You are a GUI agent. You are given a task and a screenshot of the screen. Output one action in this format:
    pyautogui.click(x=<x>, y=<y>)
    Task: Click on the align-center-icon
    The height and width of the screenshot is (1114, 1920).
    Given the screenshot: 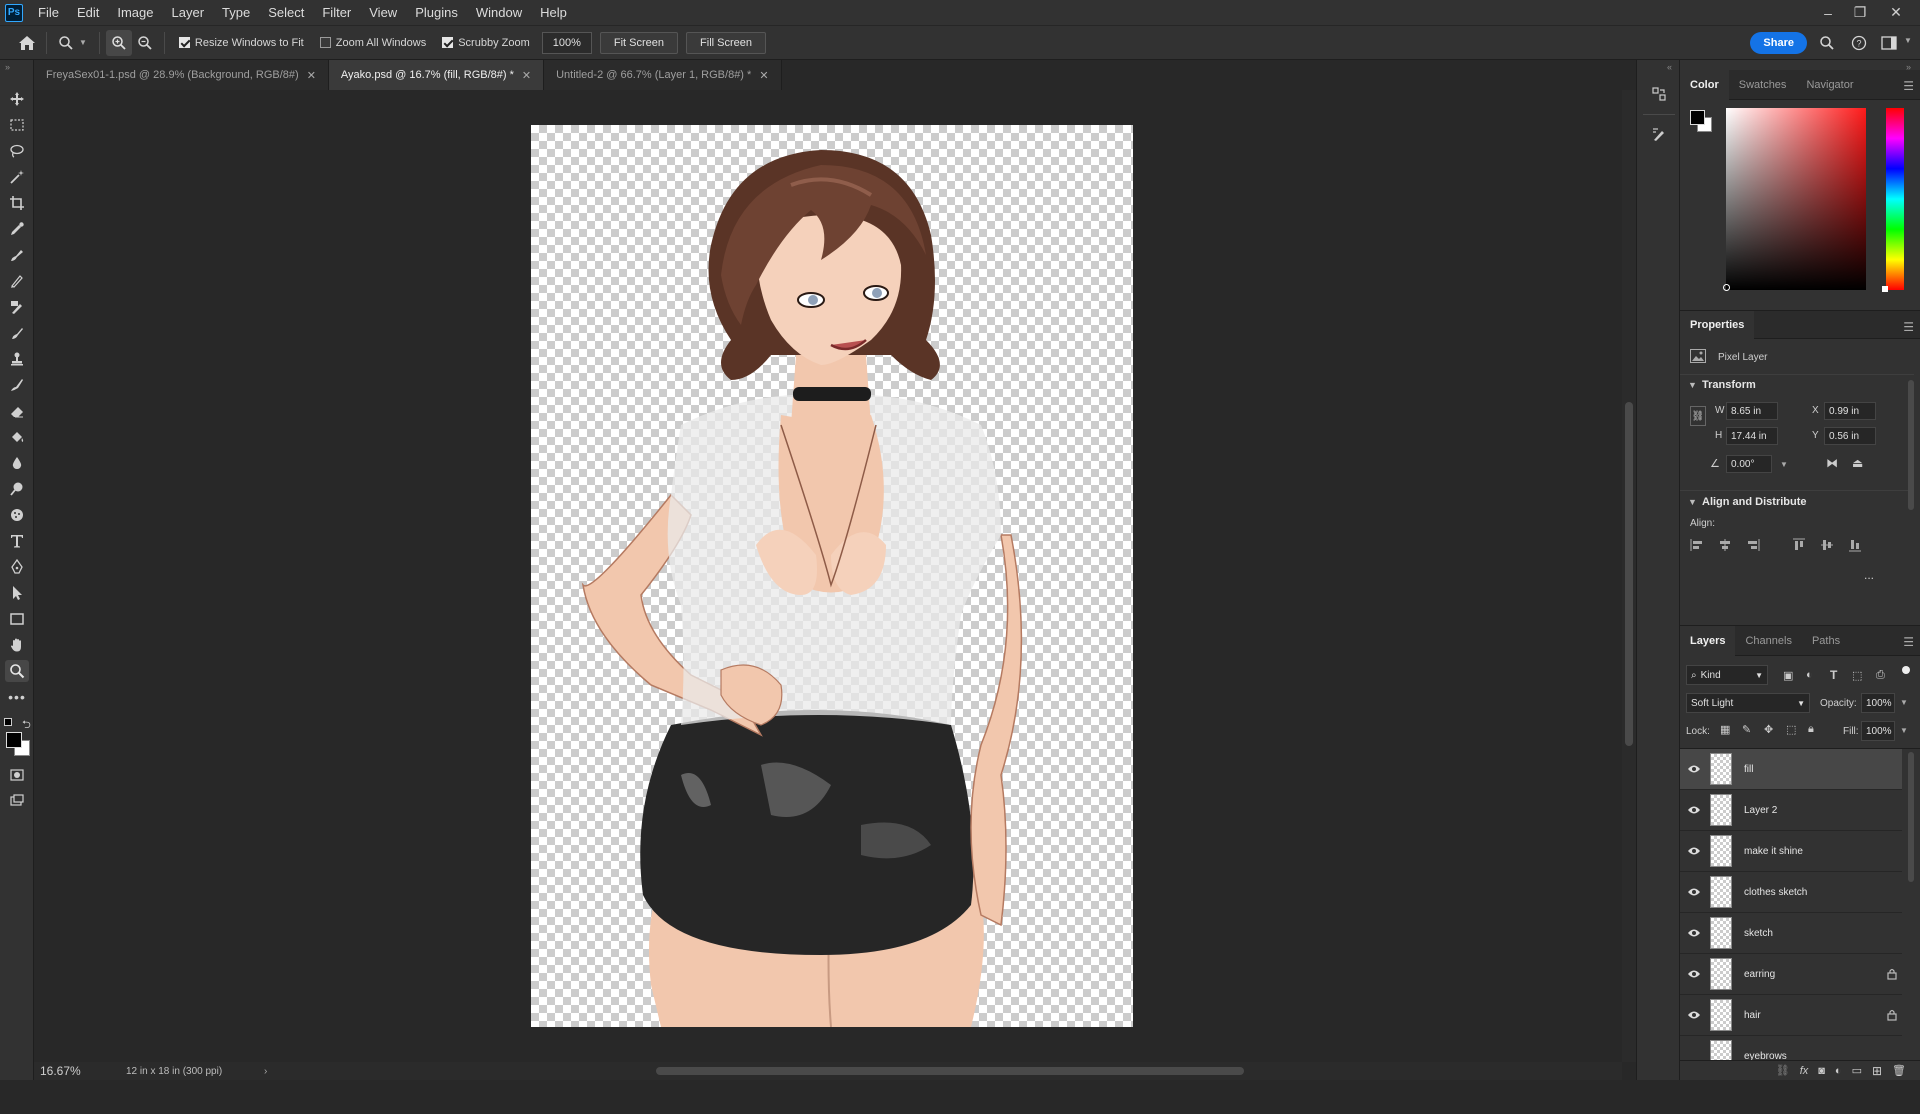 What is the action you would take?
    pyautogui.click(x=1725, y=545)
    